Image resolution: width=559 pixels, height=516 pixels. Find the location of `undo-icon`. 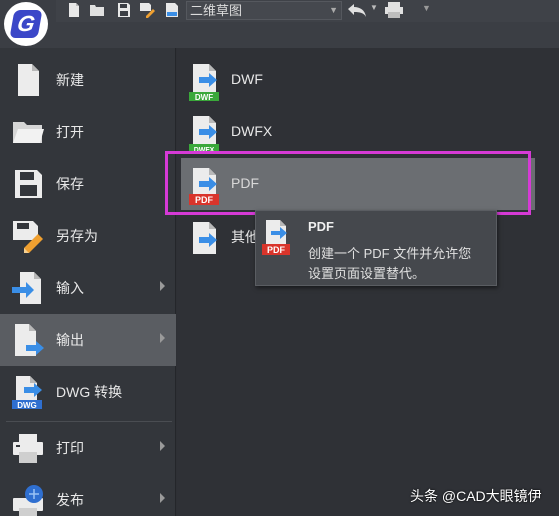

undo-icon is located at coordinates (357, 10).